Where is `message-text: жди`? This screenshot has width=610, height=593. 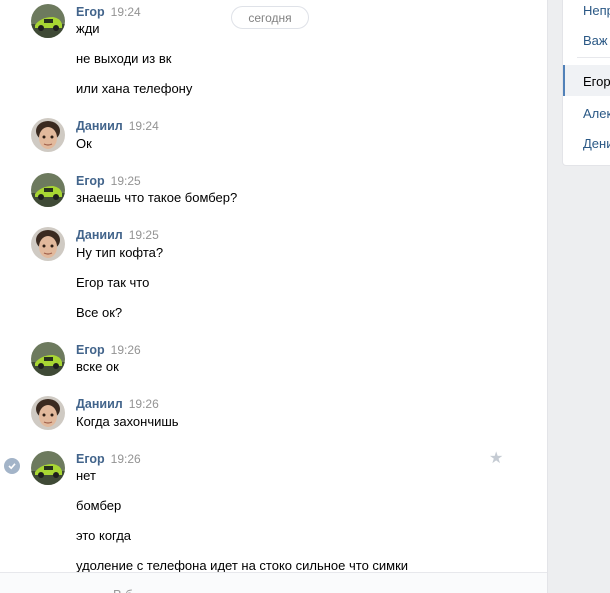
message-text: жди is located at coordinates (88, 28).